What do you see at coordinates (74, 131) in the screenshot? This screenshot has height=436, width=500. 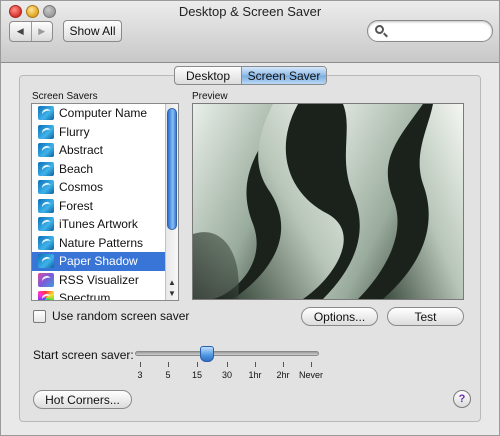 I see `list-item-label: Flurry` at bounding box center [74, 131].